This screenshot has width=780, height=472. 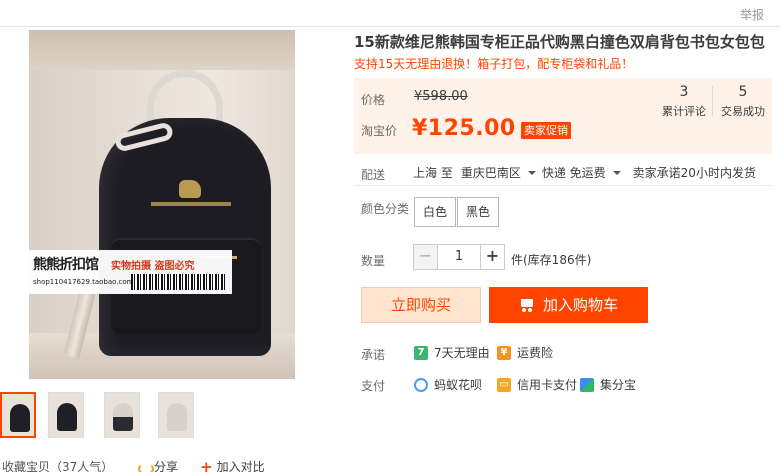 What do you see at coordinates (684, 92) in the screenshot?
I see `review-count-value: 3` at bounding box center [684, 92].